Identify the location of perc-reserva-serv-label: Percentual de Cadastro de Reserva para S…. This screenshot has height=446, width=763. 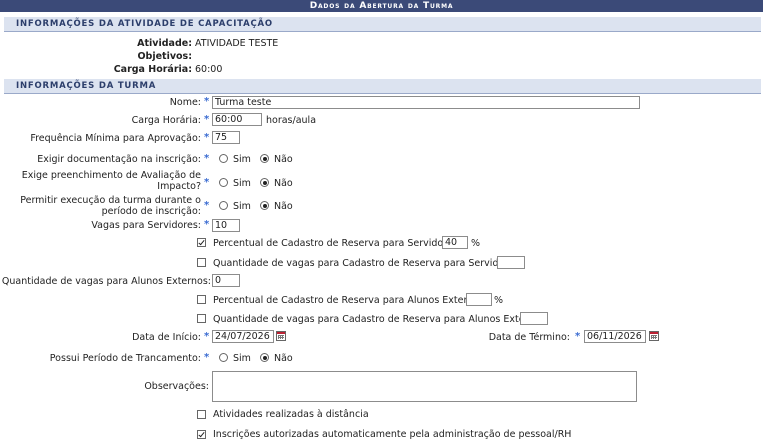
(337, 243).